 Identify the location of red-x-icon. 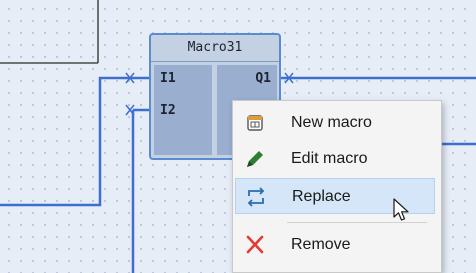
(255, 245).